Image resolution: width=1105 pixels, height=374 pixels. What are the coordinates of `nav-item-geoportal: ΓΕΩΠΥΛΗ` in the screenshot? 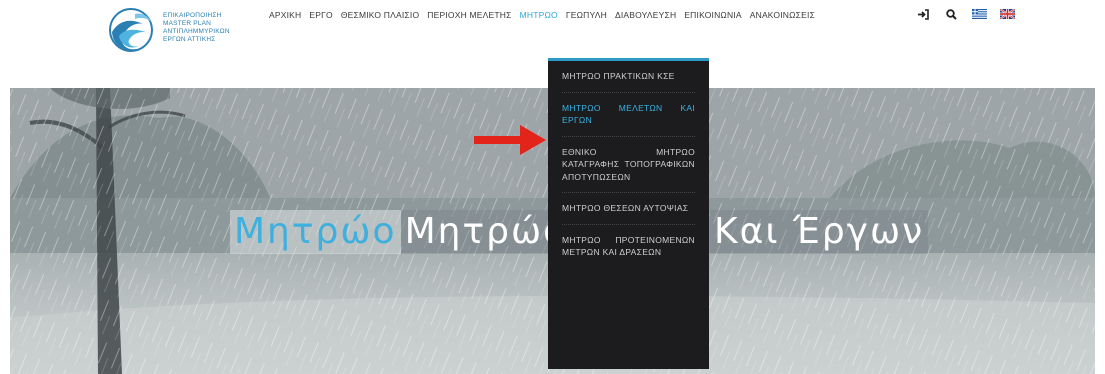 It's located at (586, 15).